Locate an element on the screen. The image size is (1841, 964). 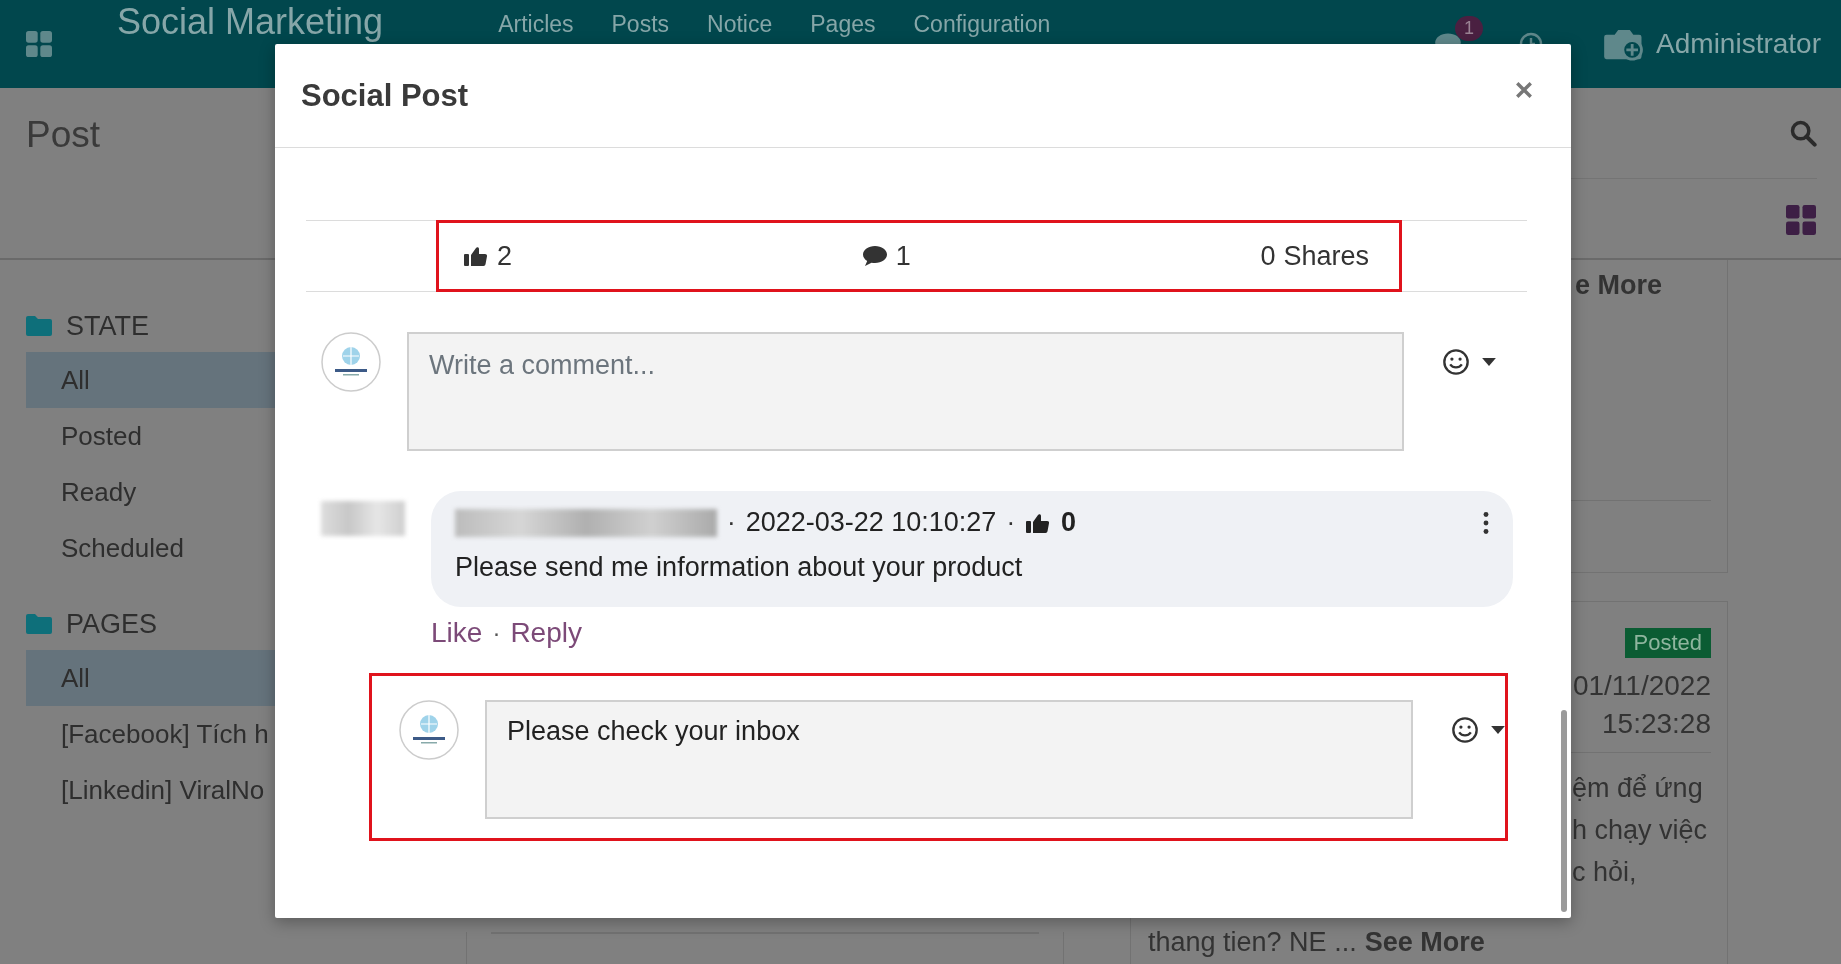
comment-text: Please send me information about your product is located at coordinates (739, 567).